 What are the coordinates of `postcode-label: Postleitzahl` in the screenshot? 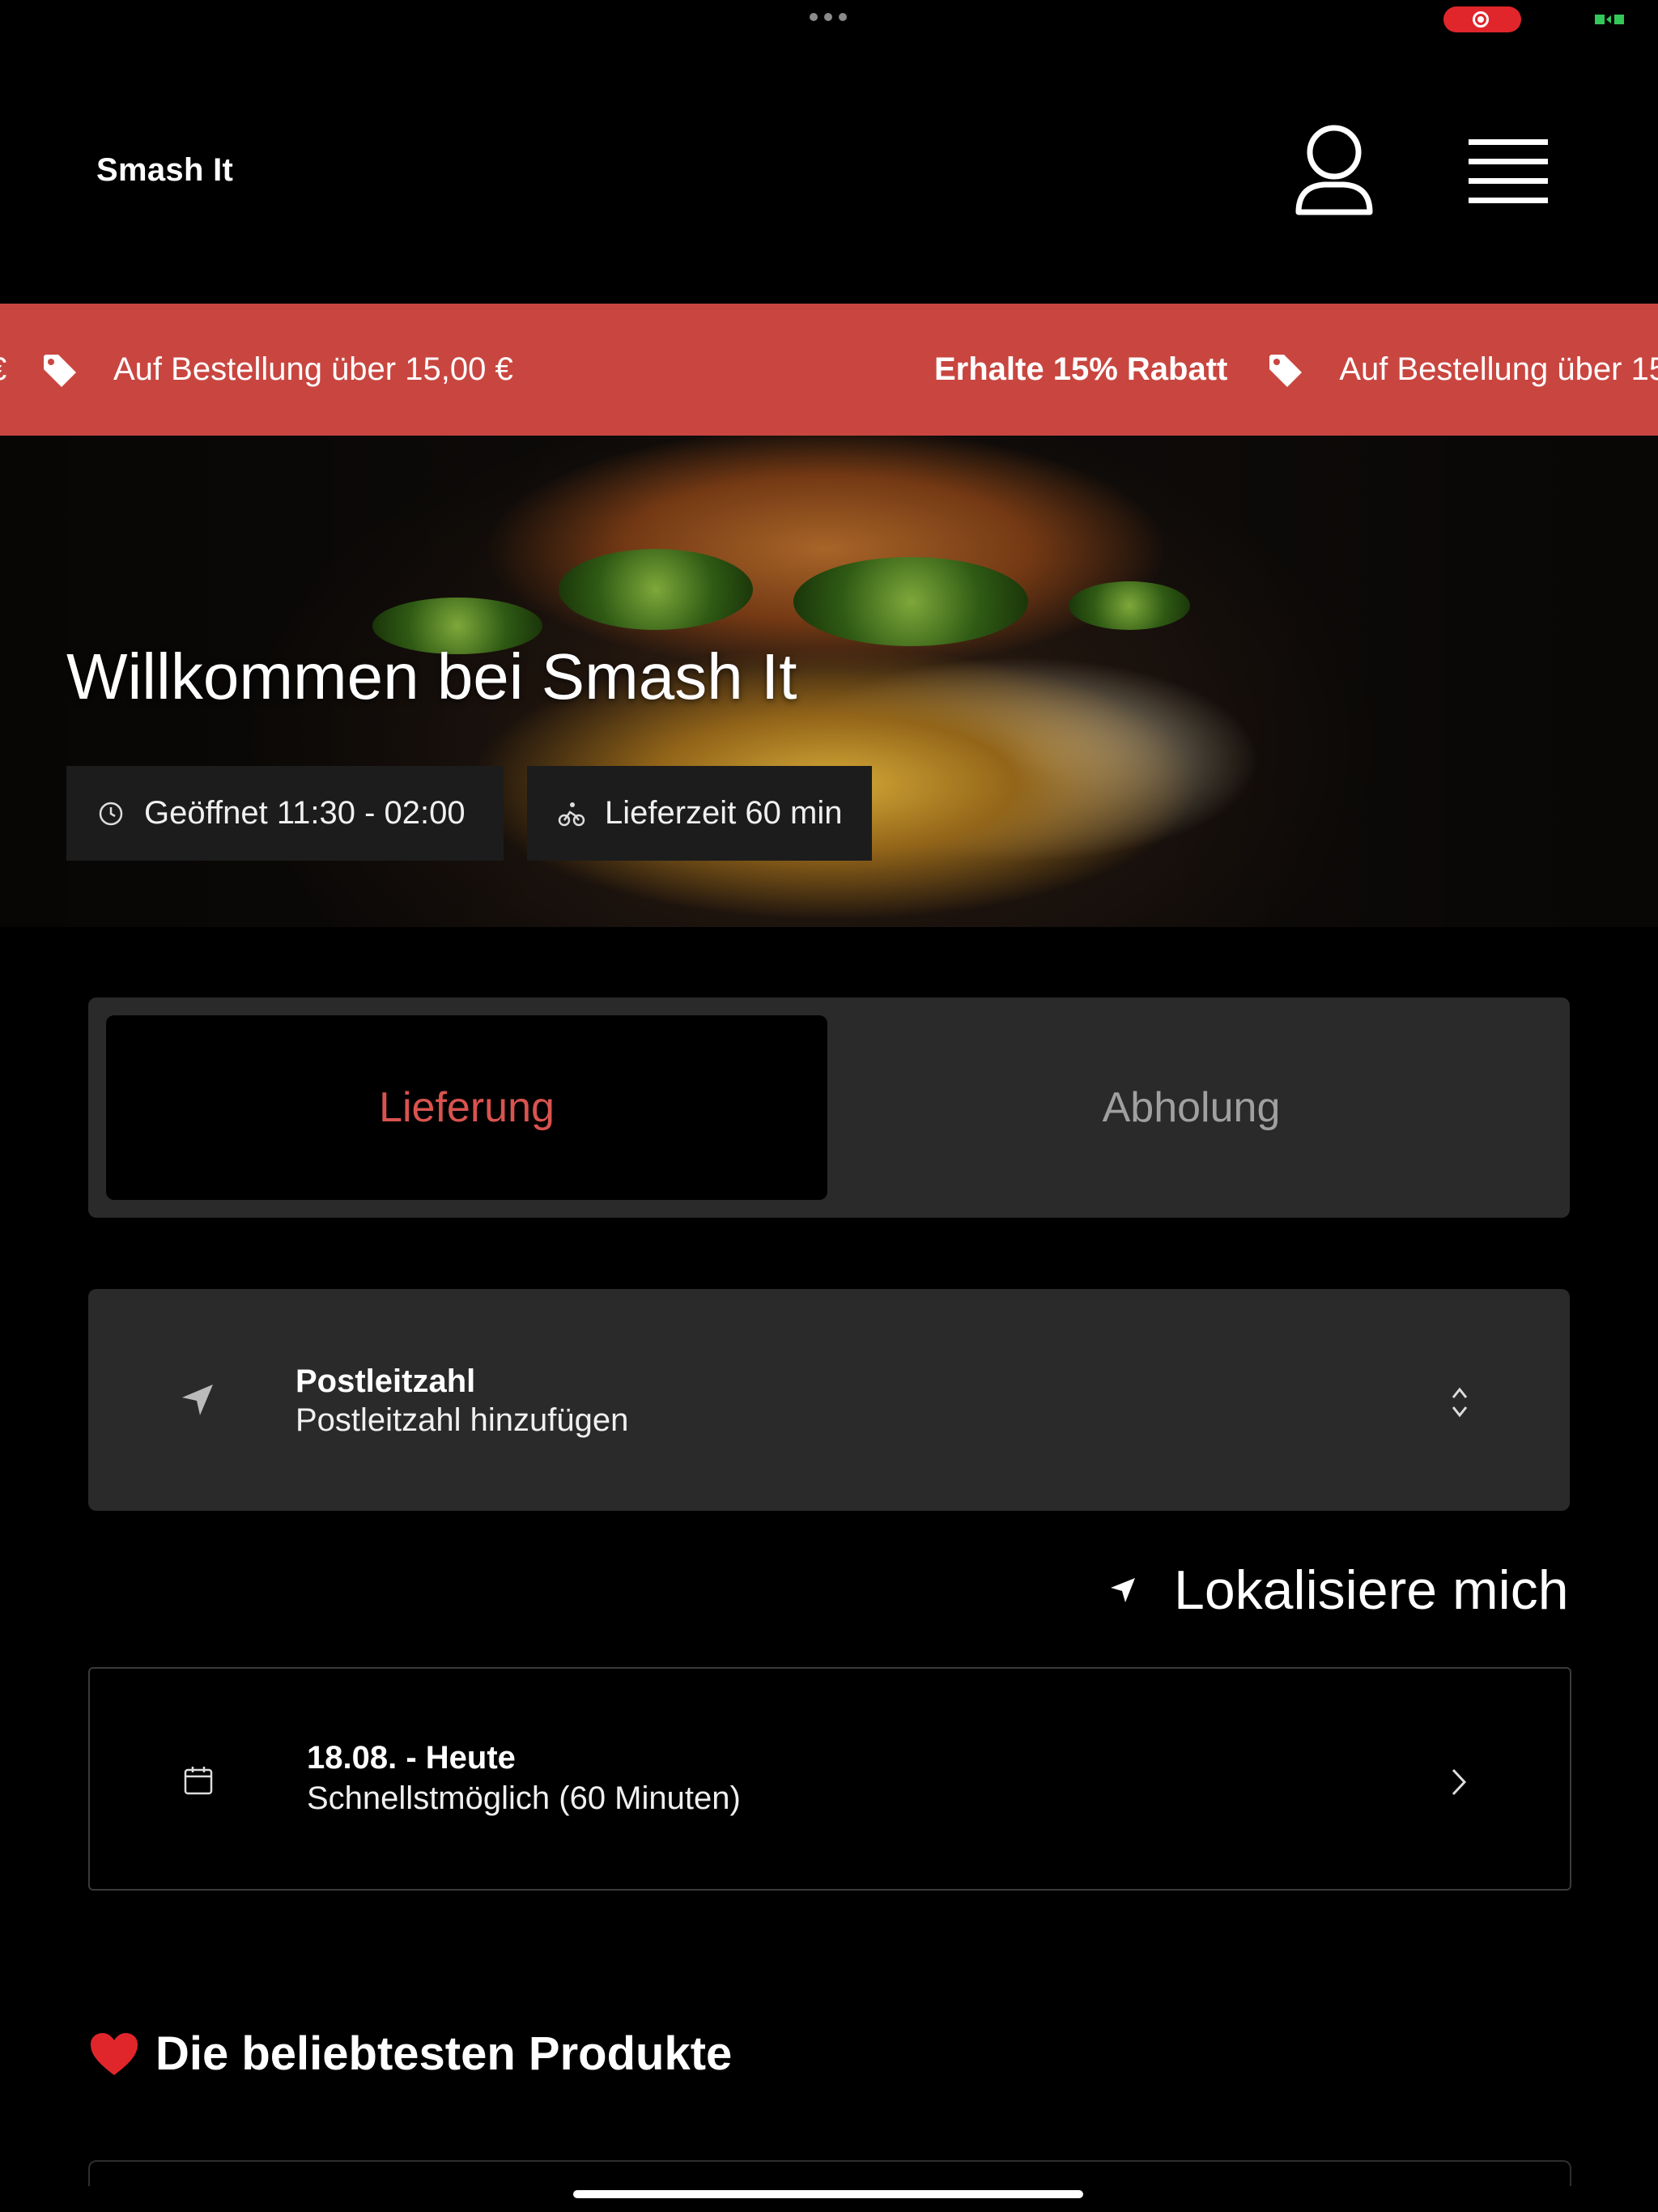 It's located at (385, 1381).